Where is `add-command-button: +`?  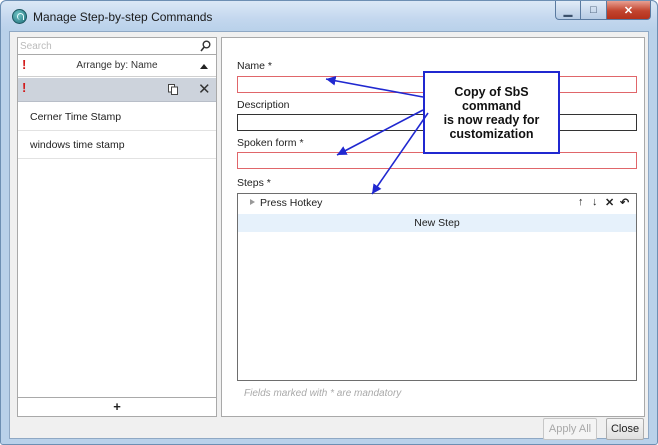 add-command-button: + is located at coordinates (117, 406).